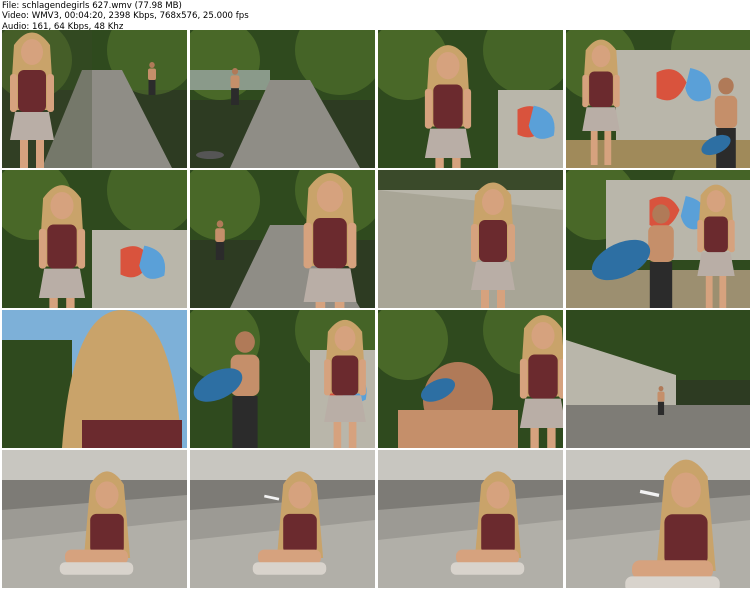 The height and width of the screenshot is (592, 750). I want to click on thumbnail-girl-man-graffiti, so click(658, 99).